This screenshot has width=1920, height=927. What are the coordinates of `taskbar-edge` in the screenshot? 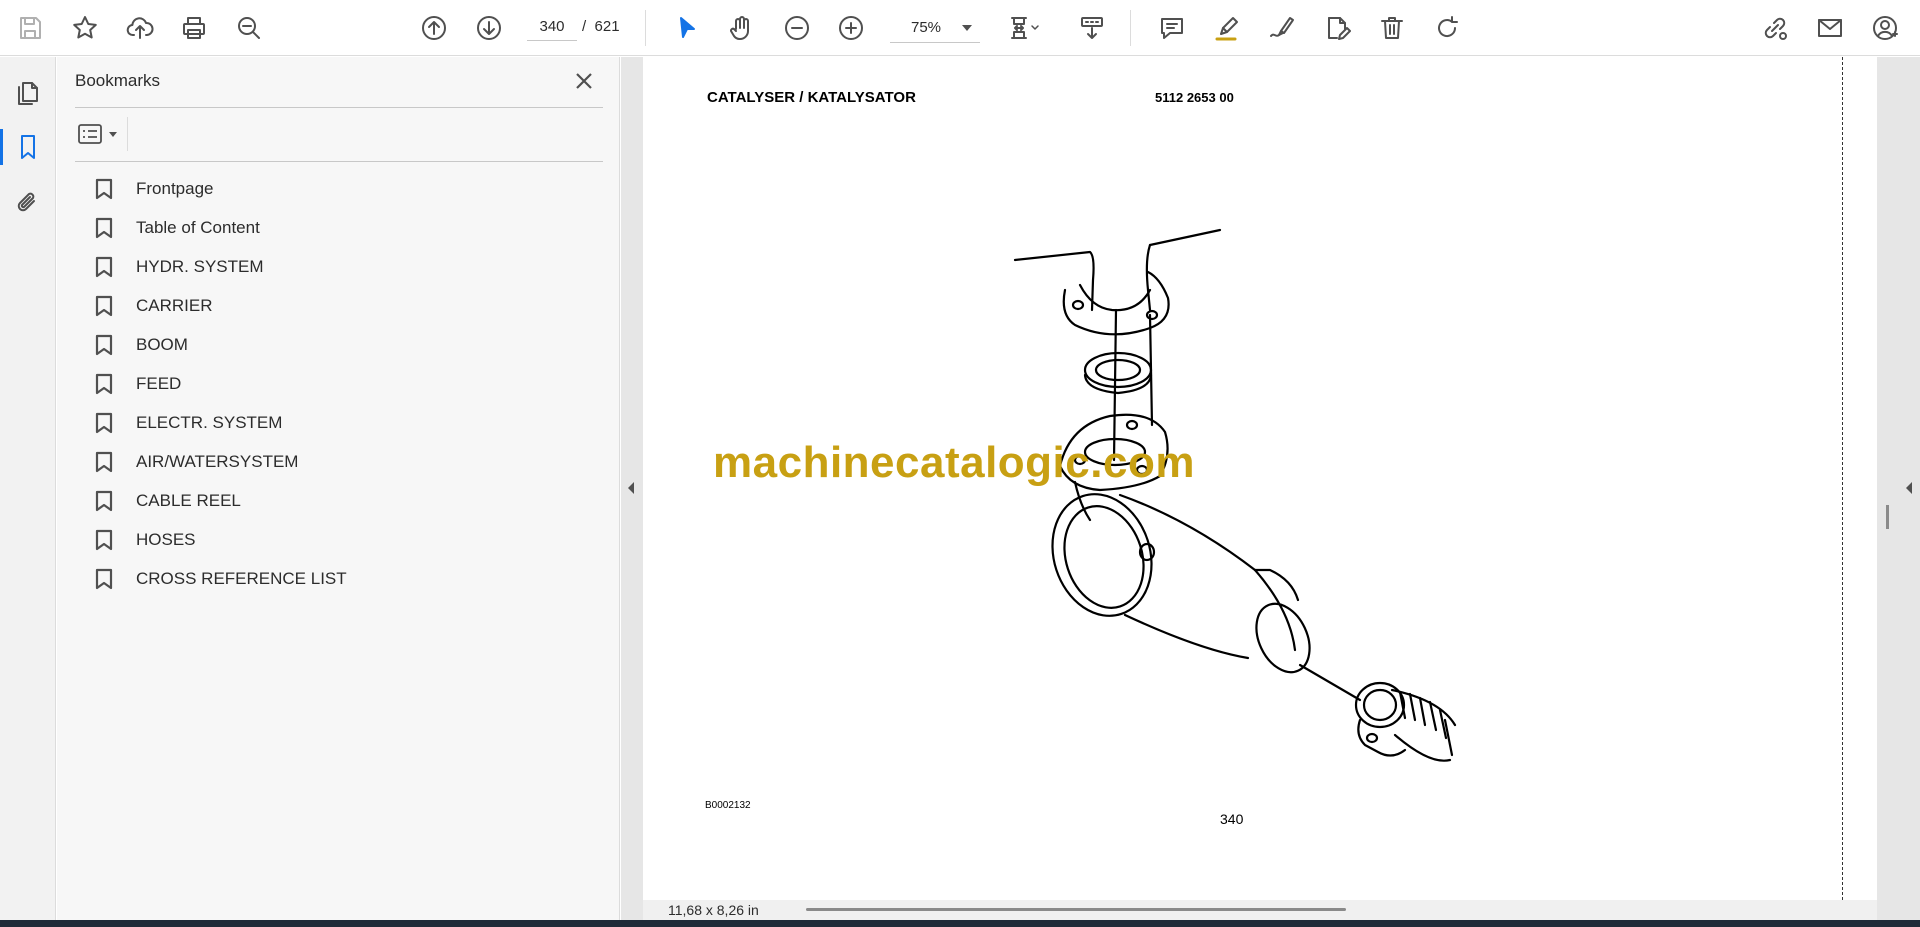 It's located at (960, 923).